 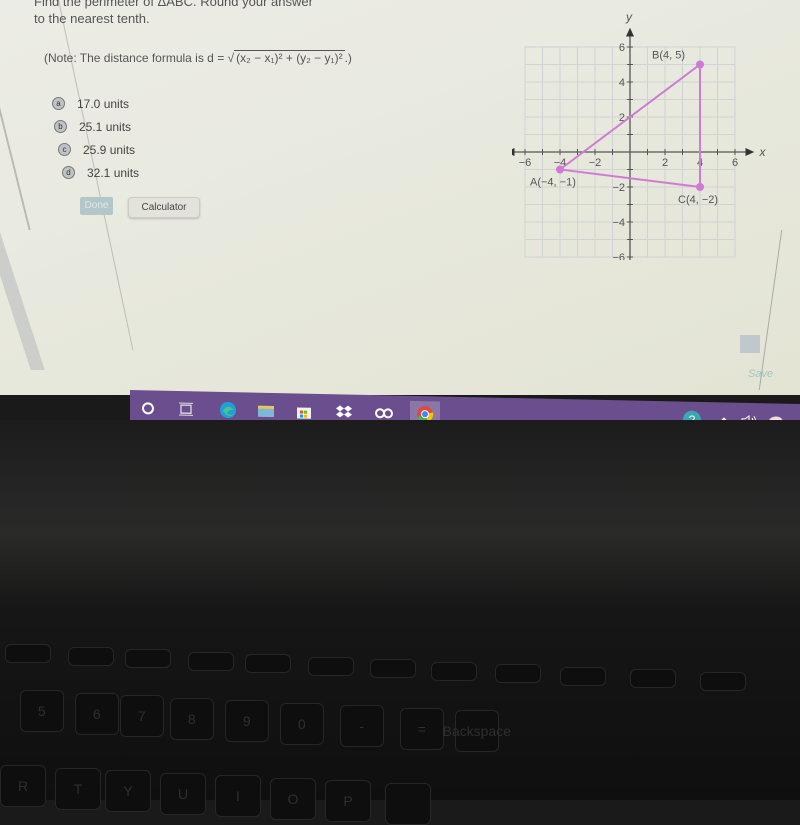 What do you see at coordinates (60, 126) in the screenshot?
I see `radio-button: b` at bounding box center [60, 126].